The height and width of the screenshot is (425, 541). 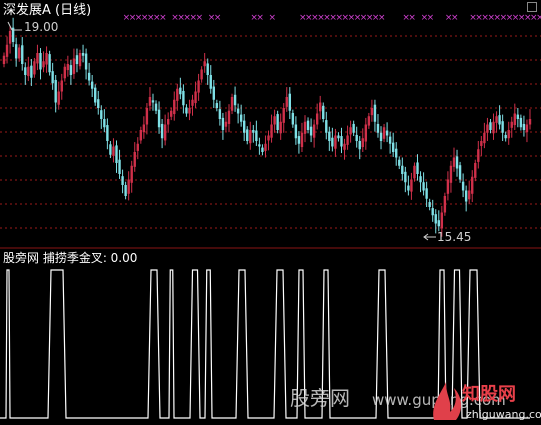 What do you see at coordinates (487, 401) in the screenshot?
I see `watermark-zhigu: 知股网 zhiguwang.com` at bounding box center [487, 401].